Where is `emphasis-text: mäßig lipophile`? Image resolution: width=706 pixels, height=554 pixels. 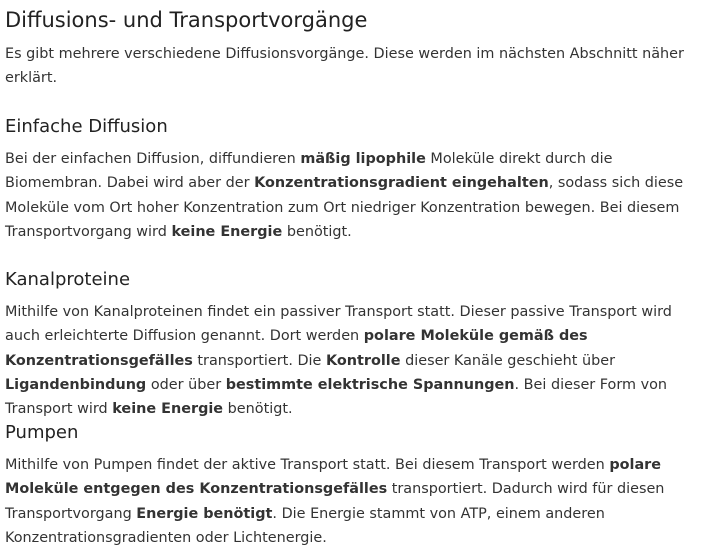 emphasis-text: mäßig lipophile is located at coordinates (363, 159).